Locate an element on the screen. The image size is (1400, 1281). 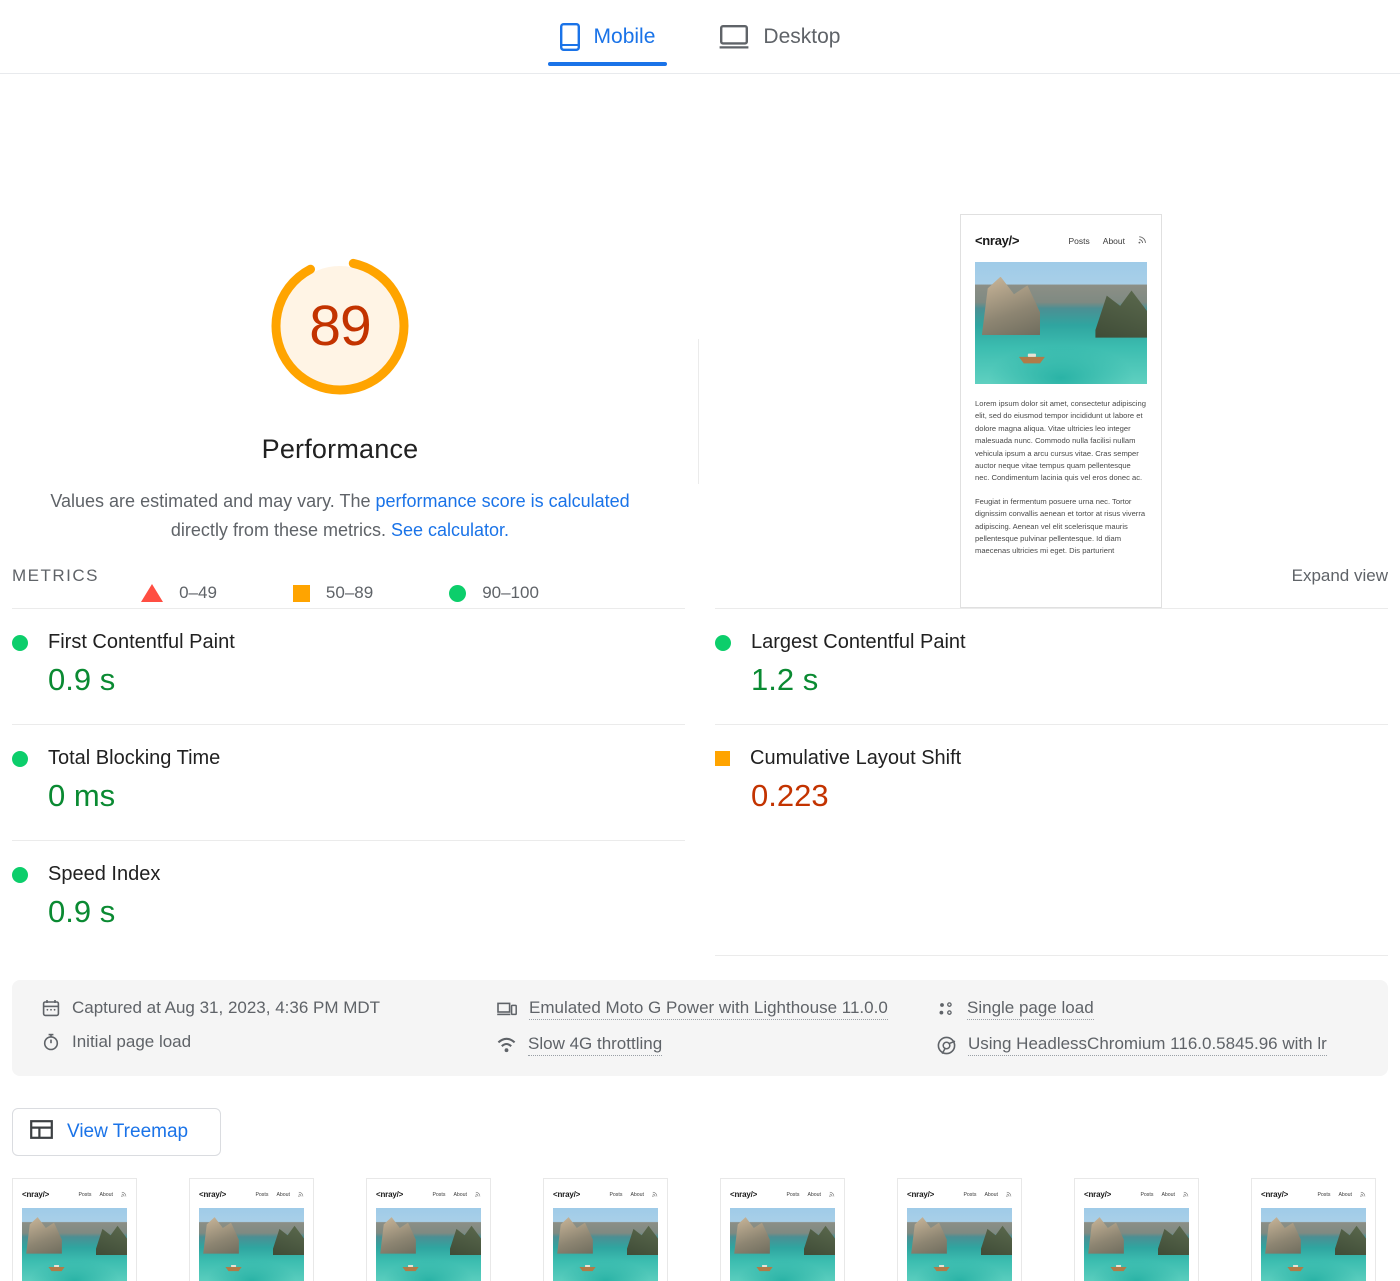
legend-item-fail: 0–49 is located at coordinates (179, 593).